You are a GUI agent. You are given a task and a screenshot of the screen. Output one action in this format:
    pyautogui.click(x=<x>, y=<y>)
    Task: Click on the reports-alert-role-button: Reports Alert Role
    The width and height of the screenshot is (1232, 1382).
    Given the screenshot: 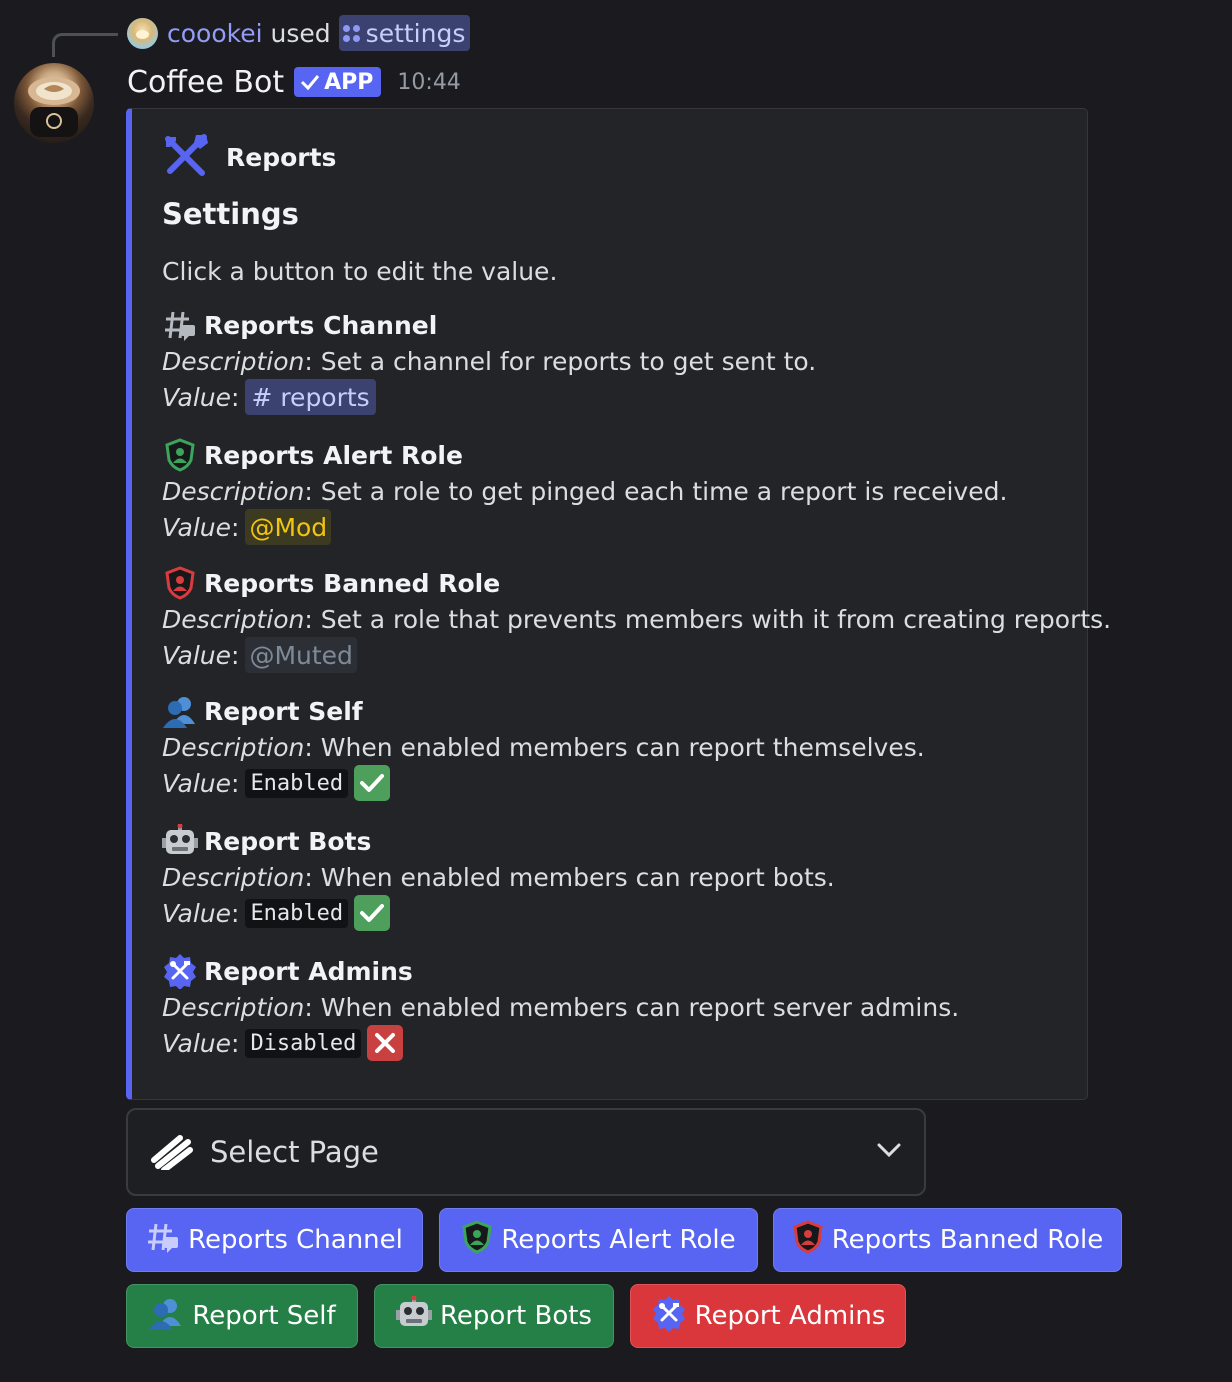 What is the action you would take?
    pyautogui.click(x=598, y=1240)
    